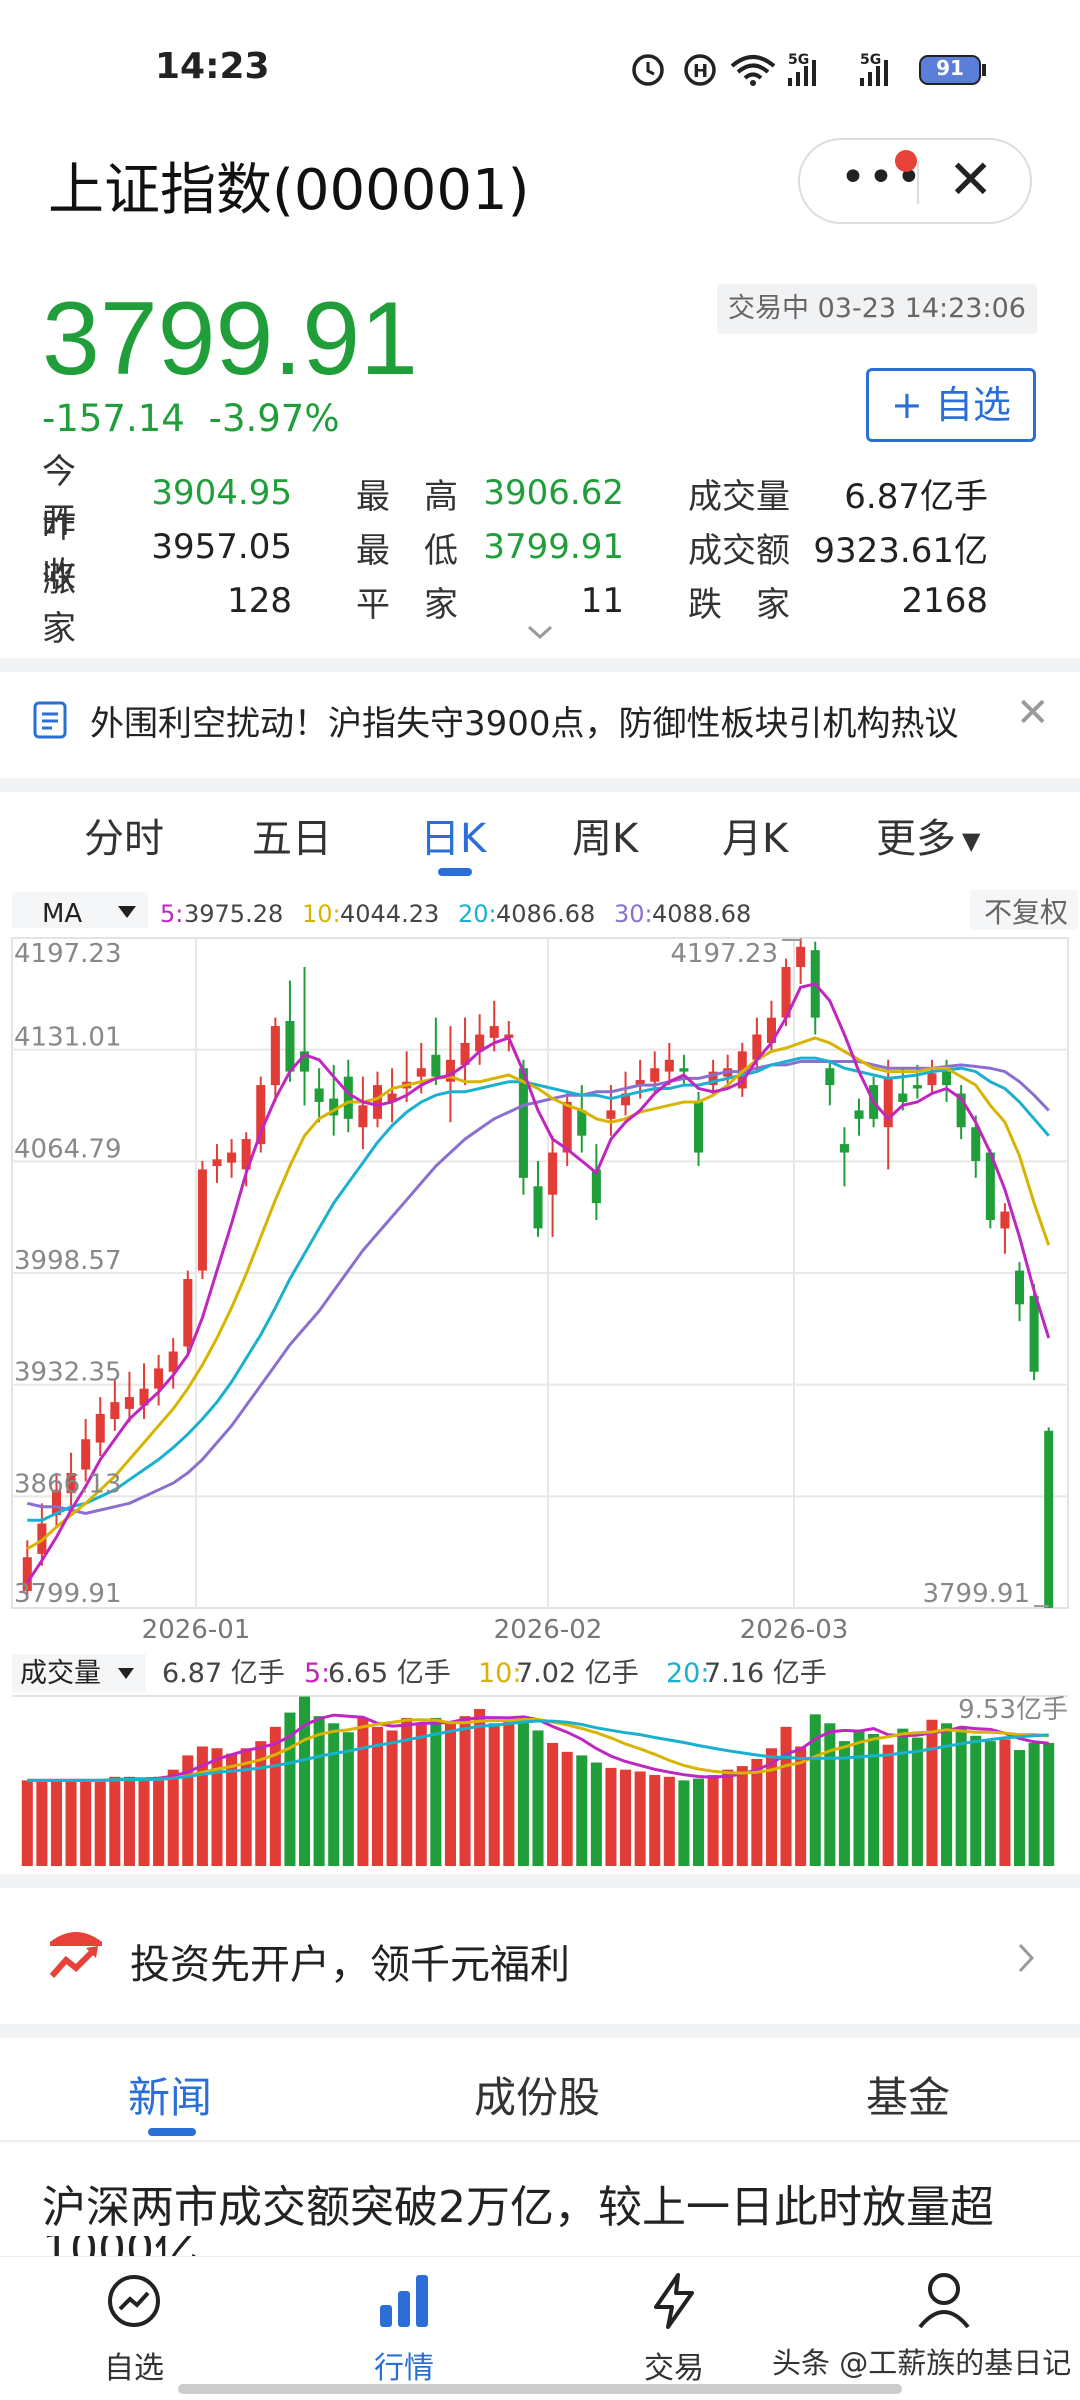 The image size is (1080, 2400). What do you see at coordinates (1033, 713) in the screenshot?
I see `banner-close-icon: ✕` at bounding box center [1033, 713].